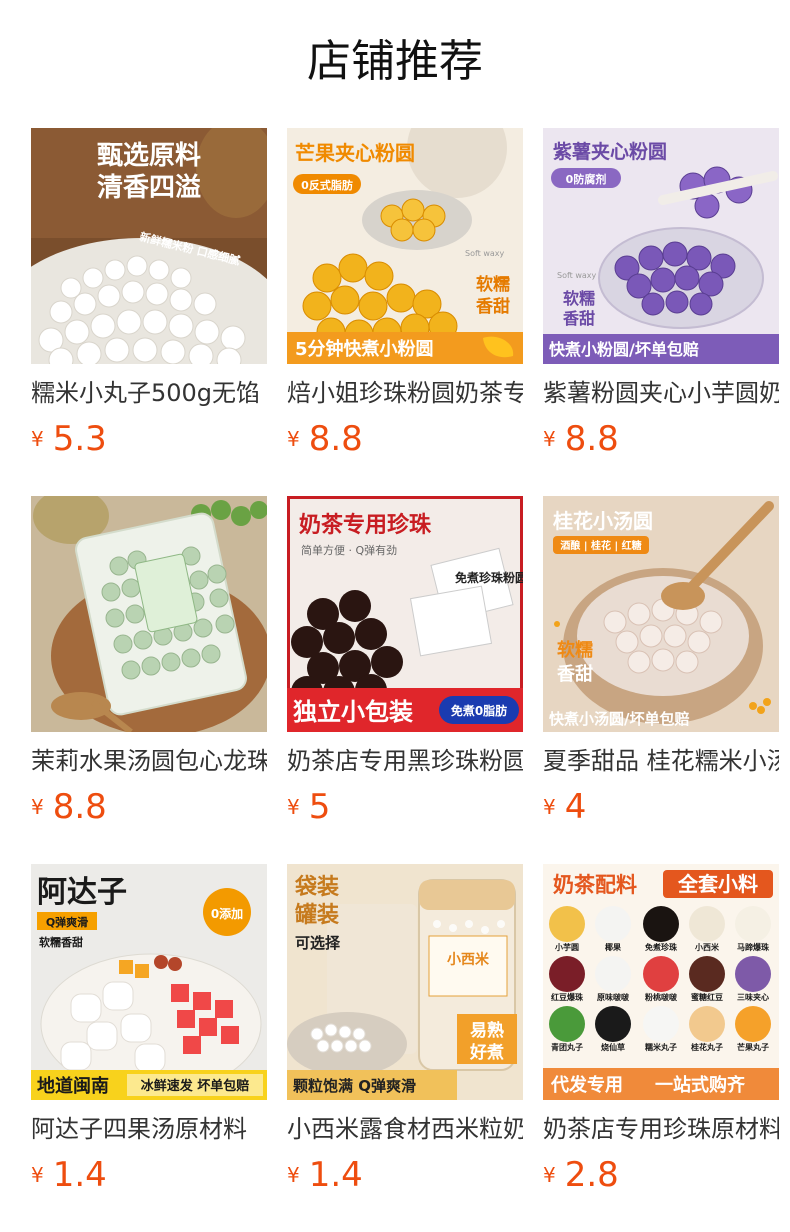  Describe the element at coordinates (613, 947) in the screenshot. I see `svg-text: 椰果` at that location.